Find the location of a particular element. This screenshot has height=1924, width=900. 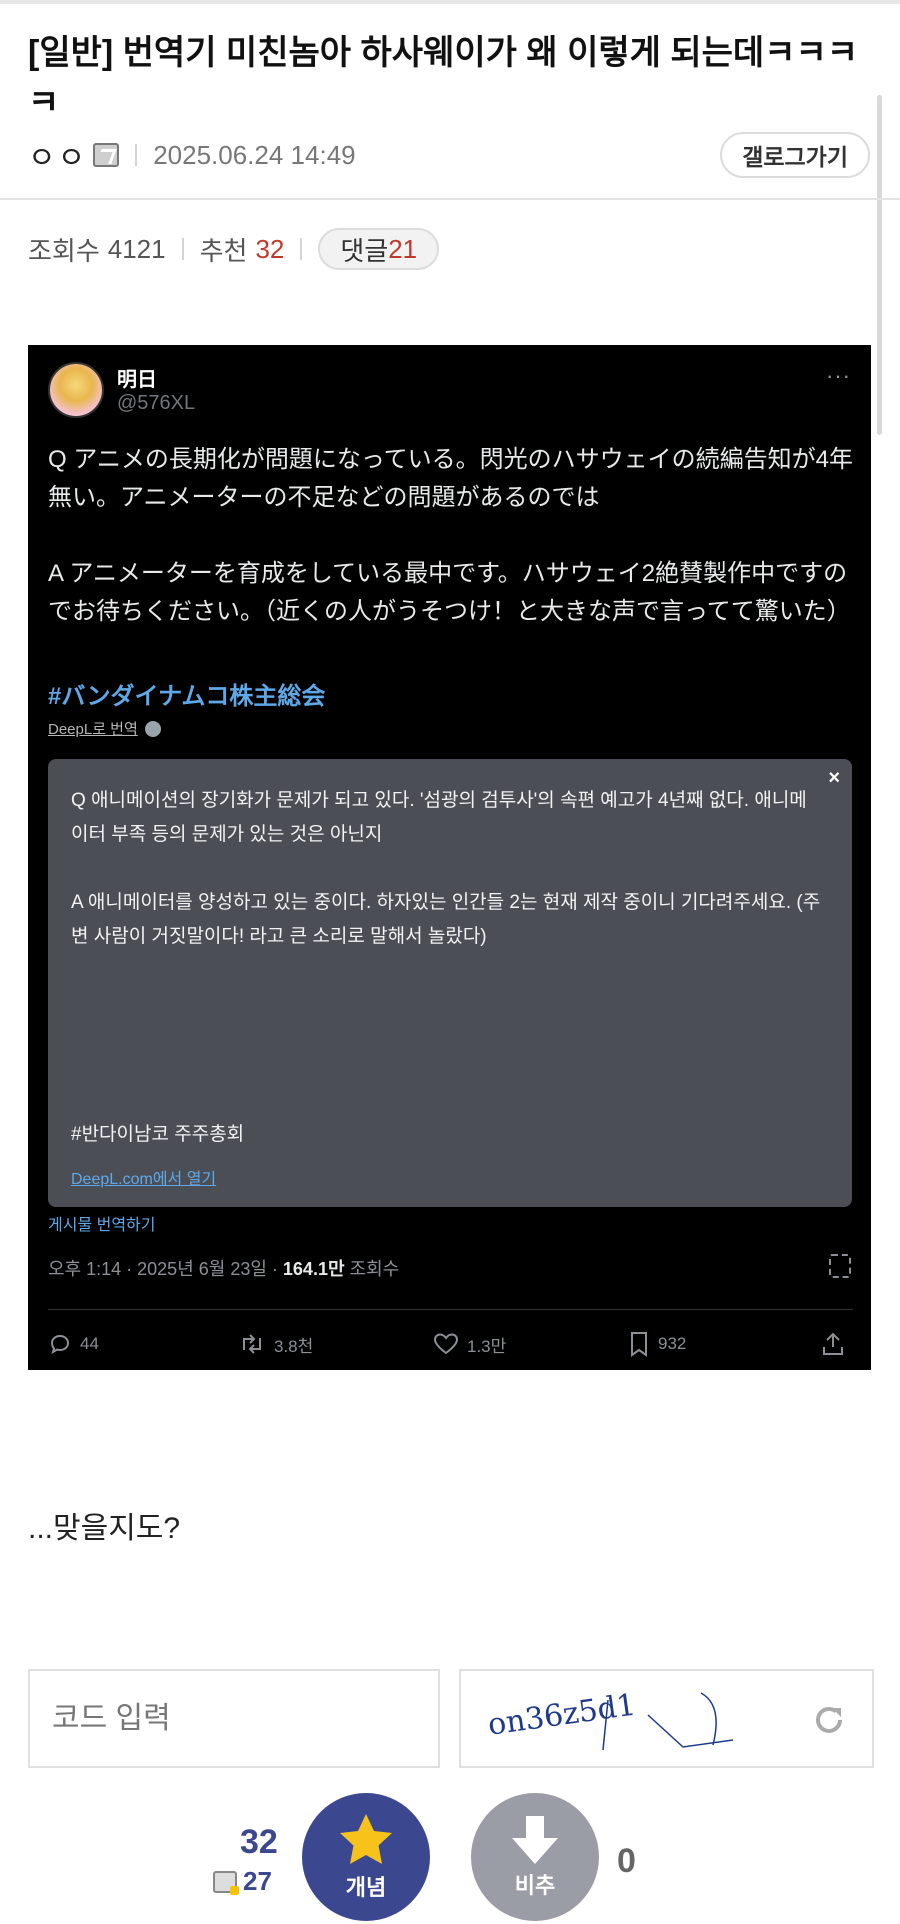

fixed-recommend-count: 27 is located at coordinates (257, 1881).